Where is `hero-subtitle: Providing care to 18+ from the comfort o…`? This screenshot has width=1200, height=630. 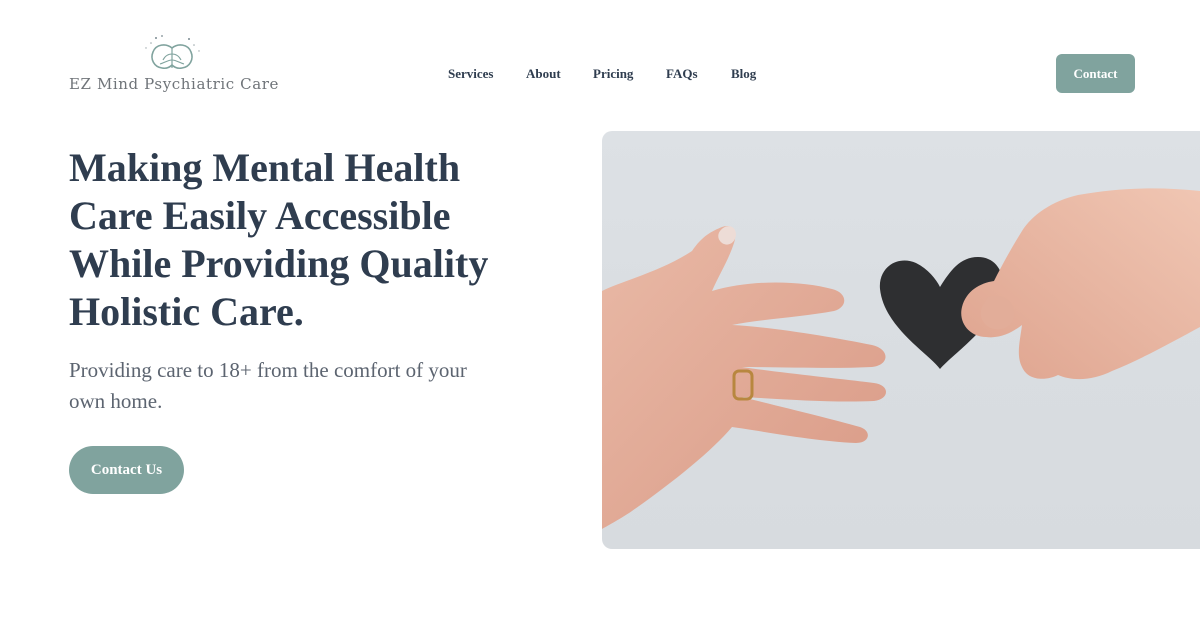
hero-subtitle: Providing care to 18+ from the comfort o… is located at coordinates (268, 385).